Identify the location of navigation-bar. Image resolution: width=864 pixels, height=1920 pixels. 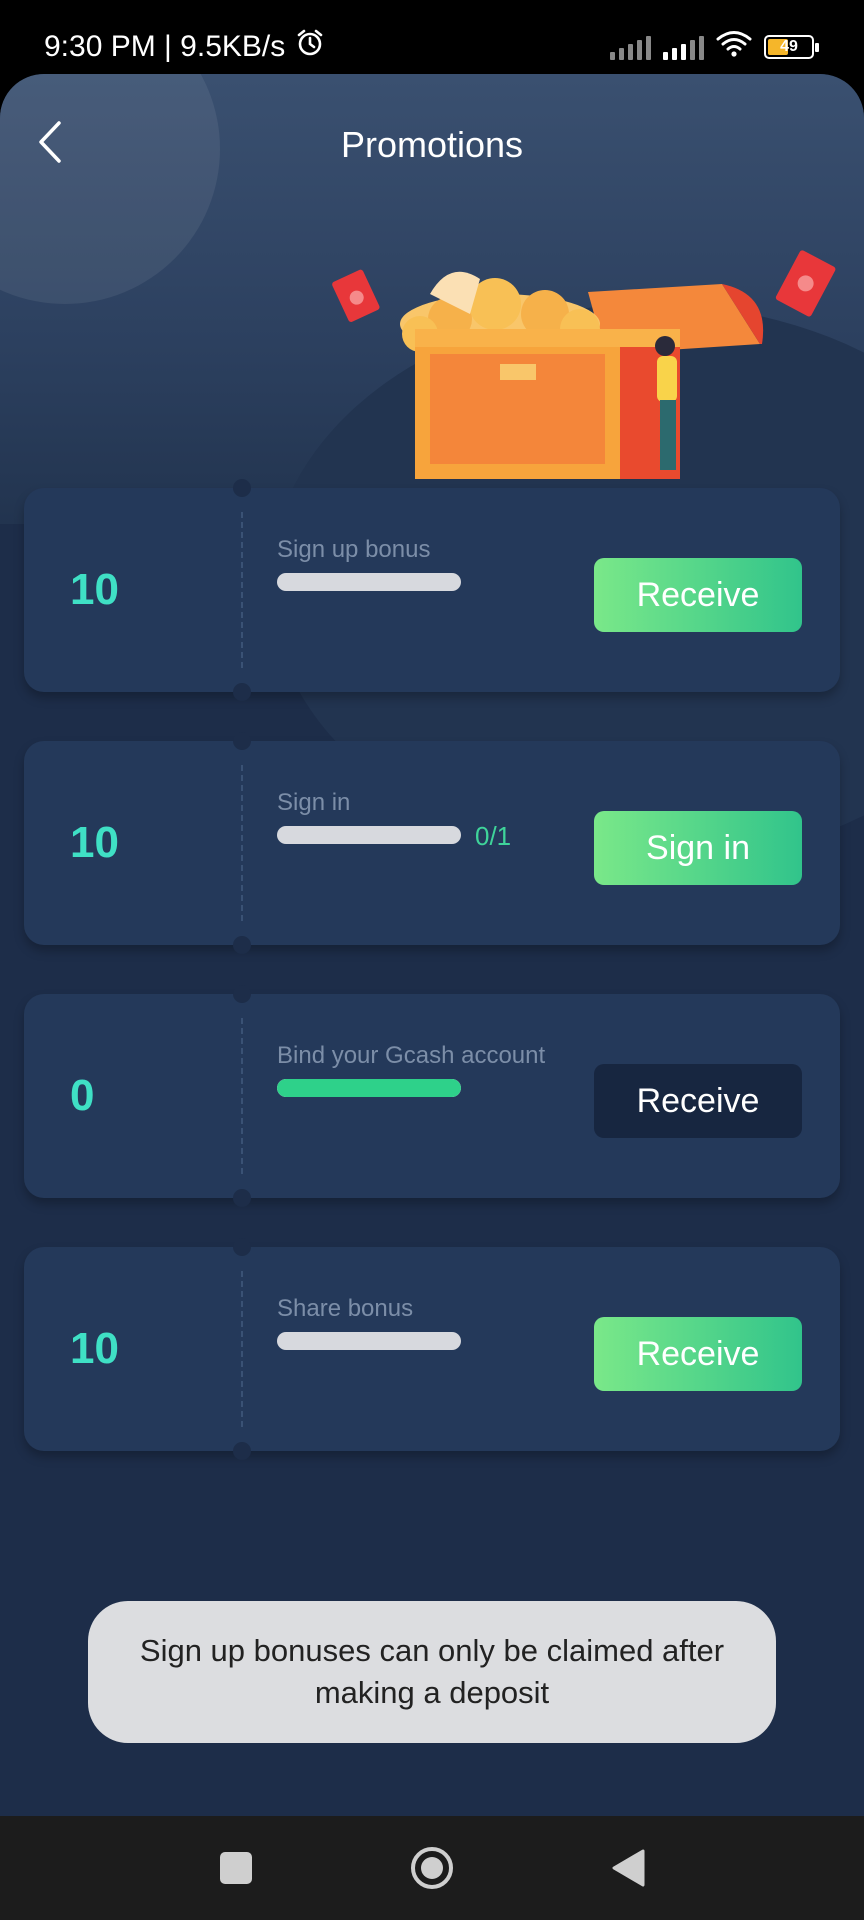
(432, 1868).